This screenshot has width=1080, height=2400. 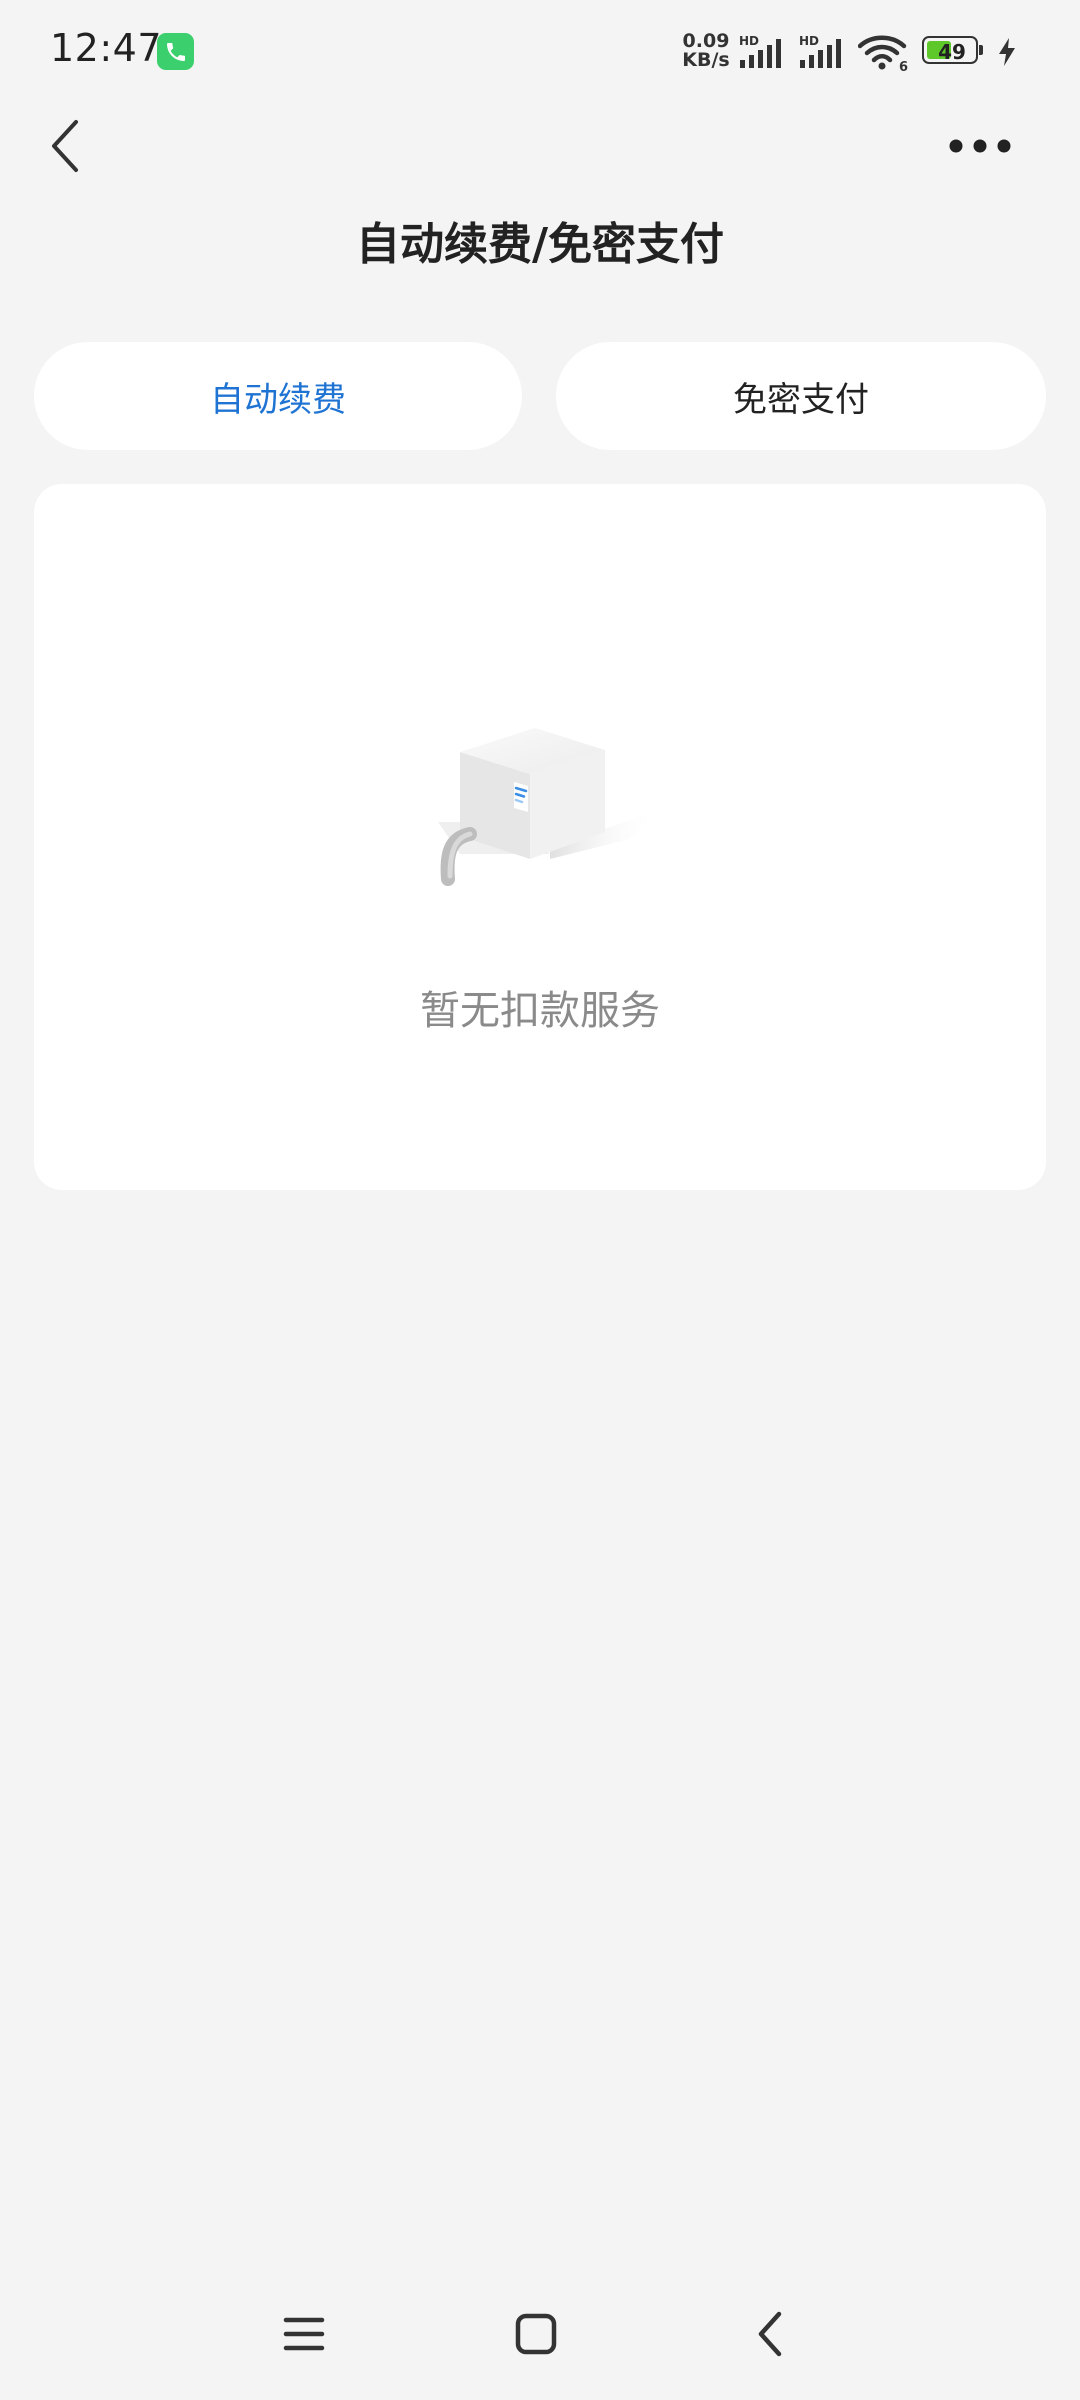 I want to click on wifi-icon: 6, so click(x=883, y=53).